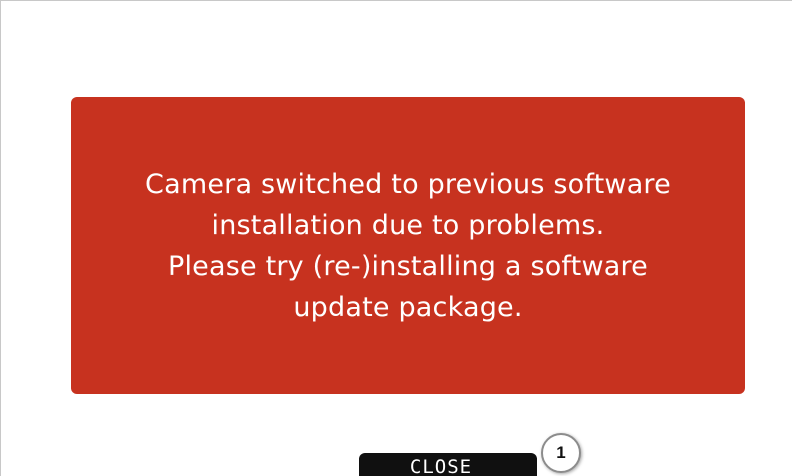  What do you see at coordinates (448, 464) in the screenshot?
I see `close-button: CLOSE` at bounding box center [448, 464].